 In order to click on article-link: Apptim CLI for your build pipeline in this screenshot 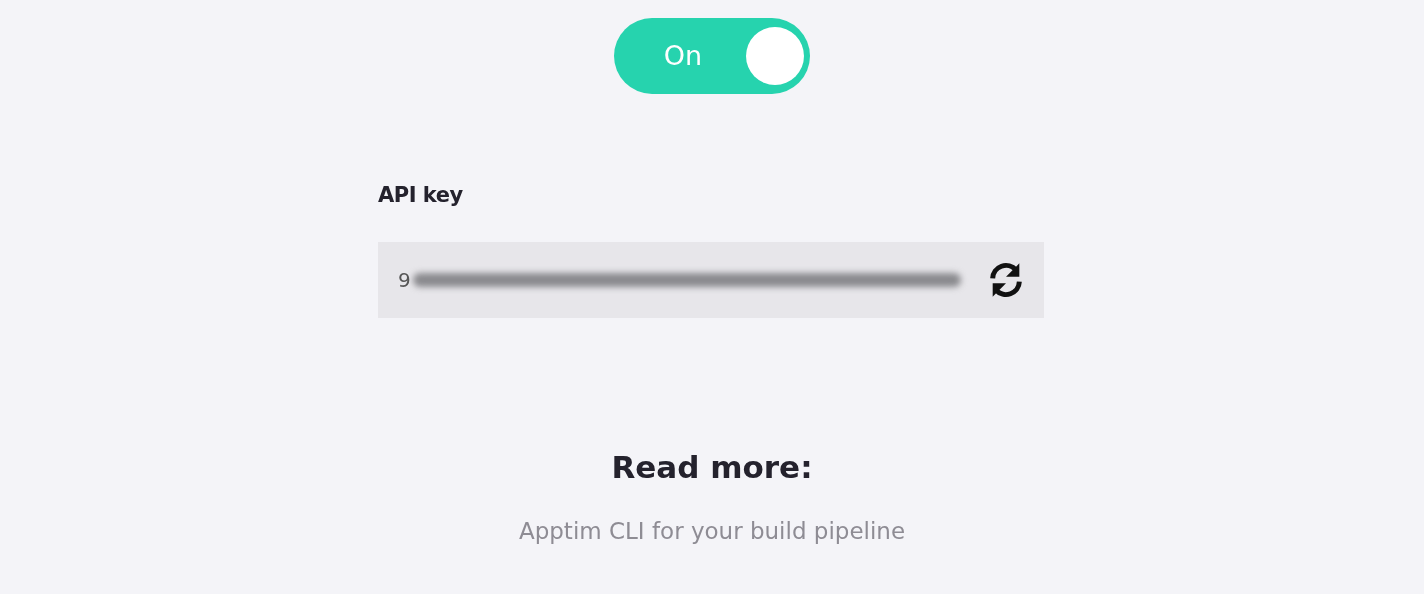, I will do `click(712, 531)`.